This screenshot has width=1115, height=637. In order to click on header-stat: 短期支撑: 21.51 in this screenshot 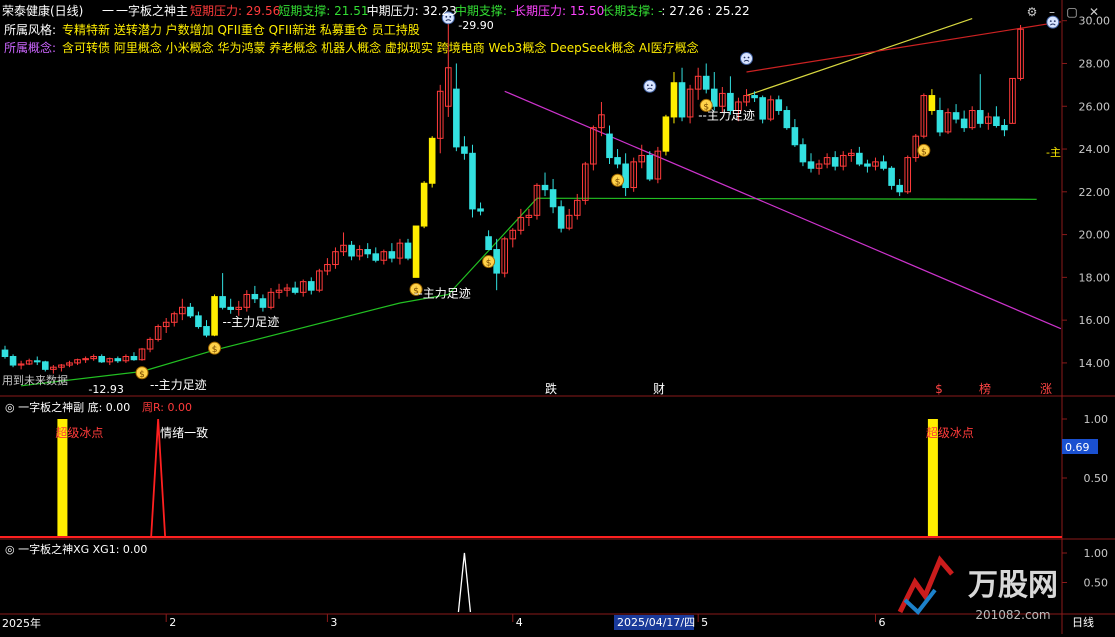, I will do `click(323, 10)`.